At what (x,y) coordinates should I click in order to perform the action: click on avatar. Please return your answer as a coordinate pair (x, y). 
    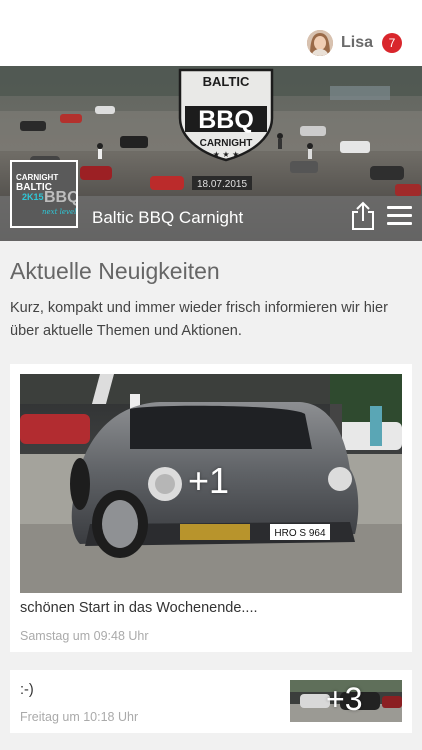
    Looking at the image, I should click on (319, 43).